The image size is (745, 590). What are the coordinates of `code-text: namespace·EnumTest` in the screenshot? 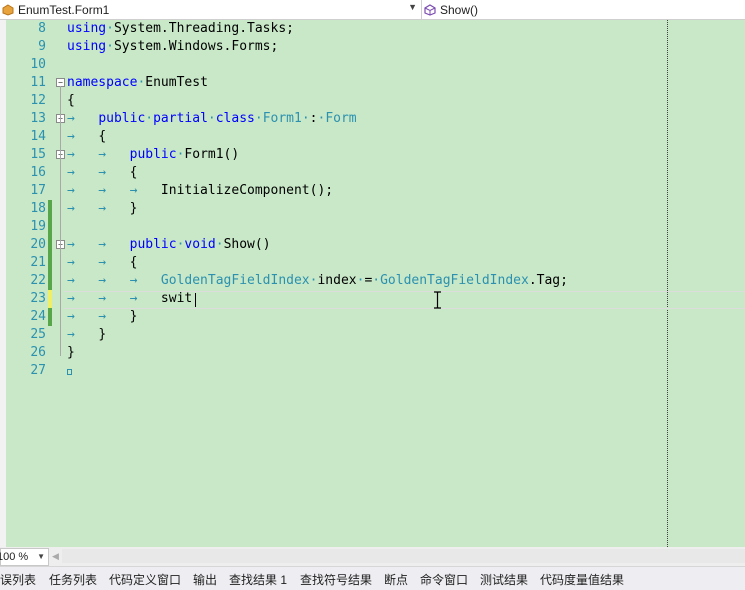 It's located at (137, 82).